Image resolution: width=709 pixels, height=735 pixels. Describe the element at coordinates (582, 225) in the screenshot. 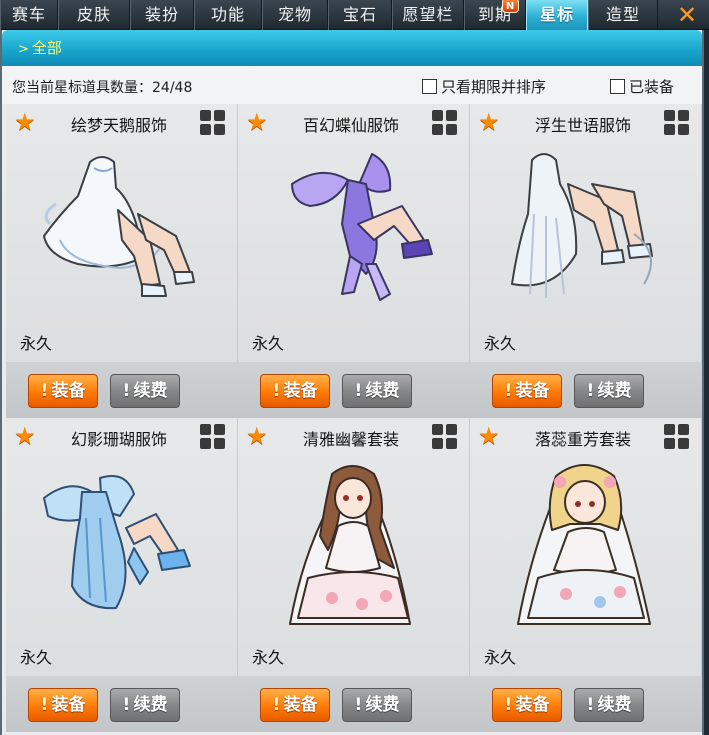

I see `veil-gown-icon` at that location.